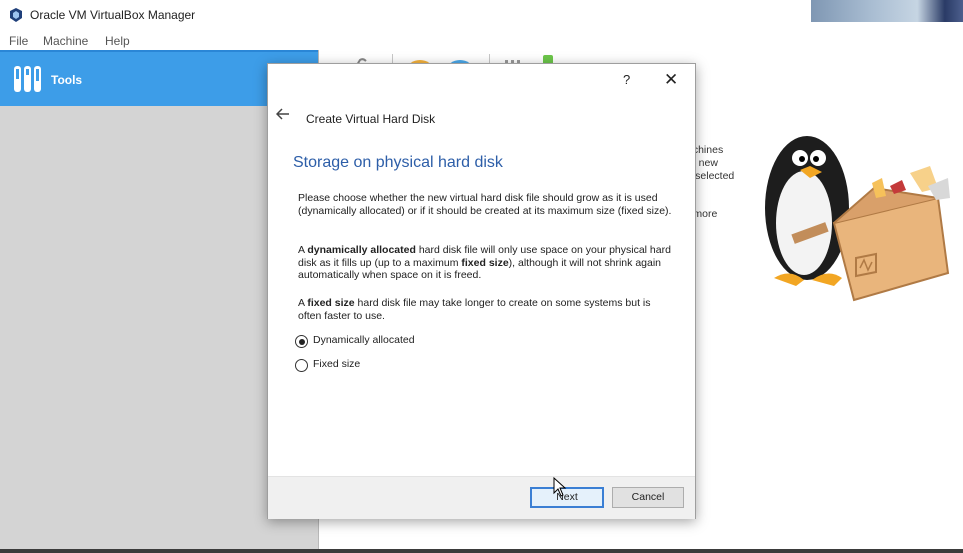 This screenshot has width=963, height=553. What do you see at coordinates (481, 15) in the screenshot?
I see `window-title-bar: Oracle VM VirtualBox Manager` at bounding box center [481, 15].